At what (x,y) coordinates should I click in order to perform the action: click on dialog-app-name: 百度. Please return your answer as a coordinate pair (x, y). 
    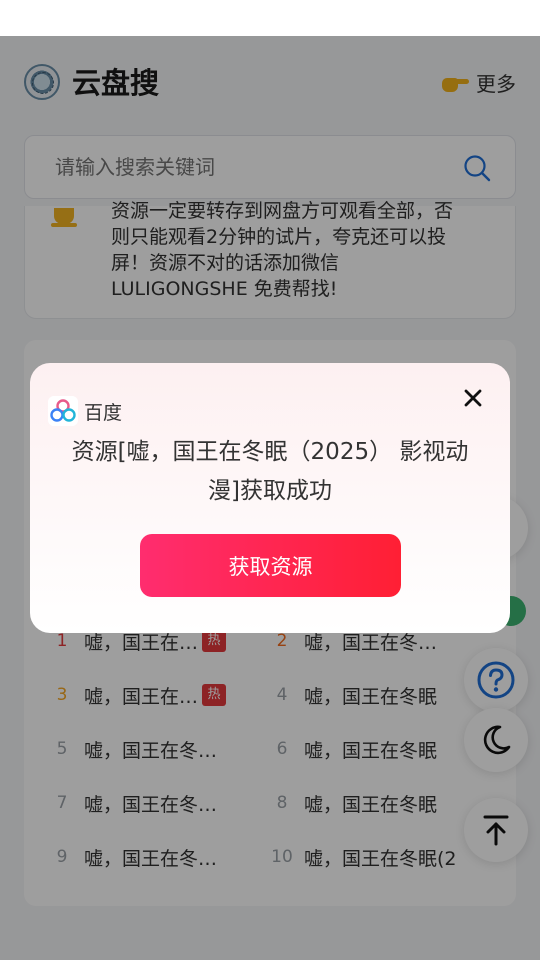
    Looking at the image, I should click on (103, 413).